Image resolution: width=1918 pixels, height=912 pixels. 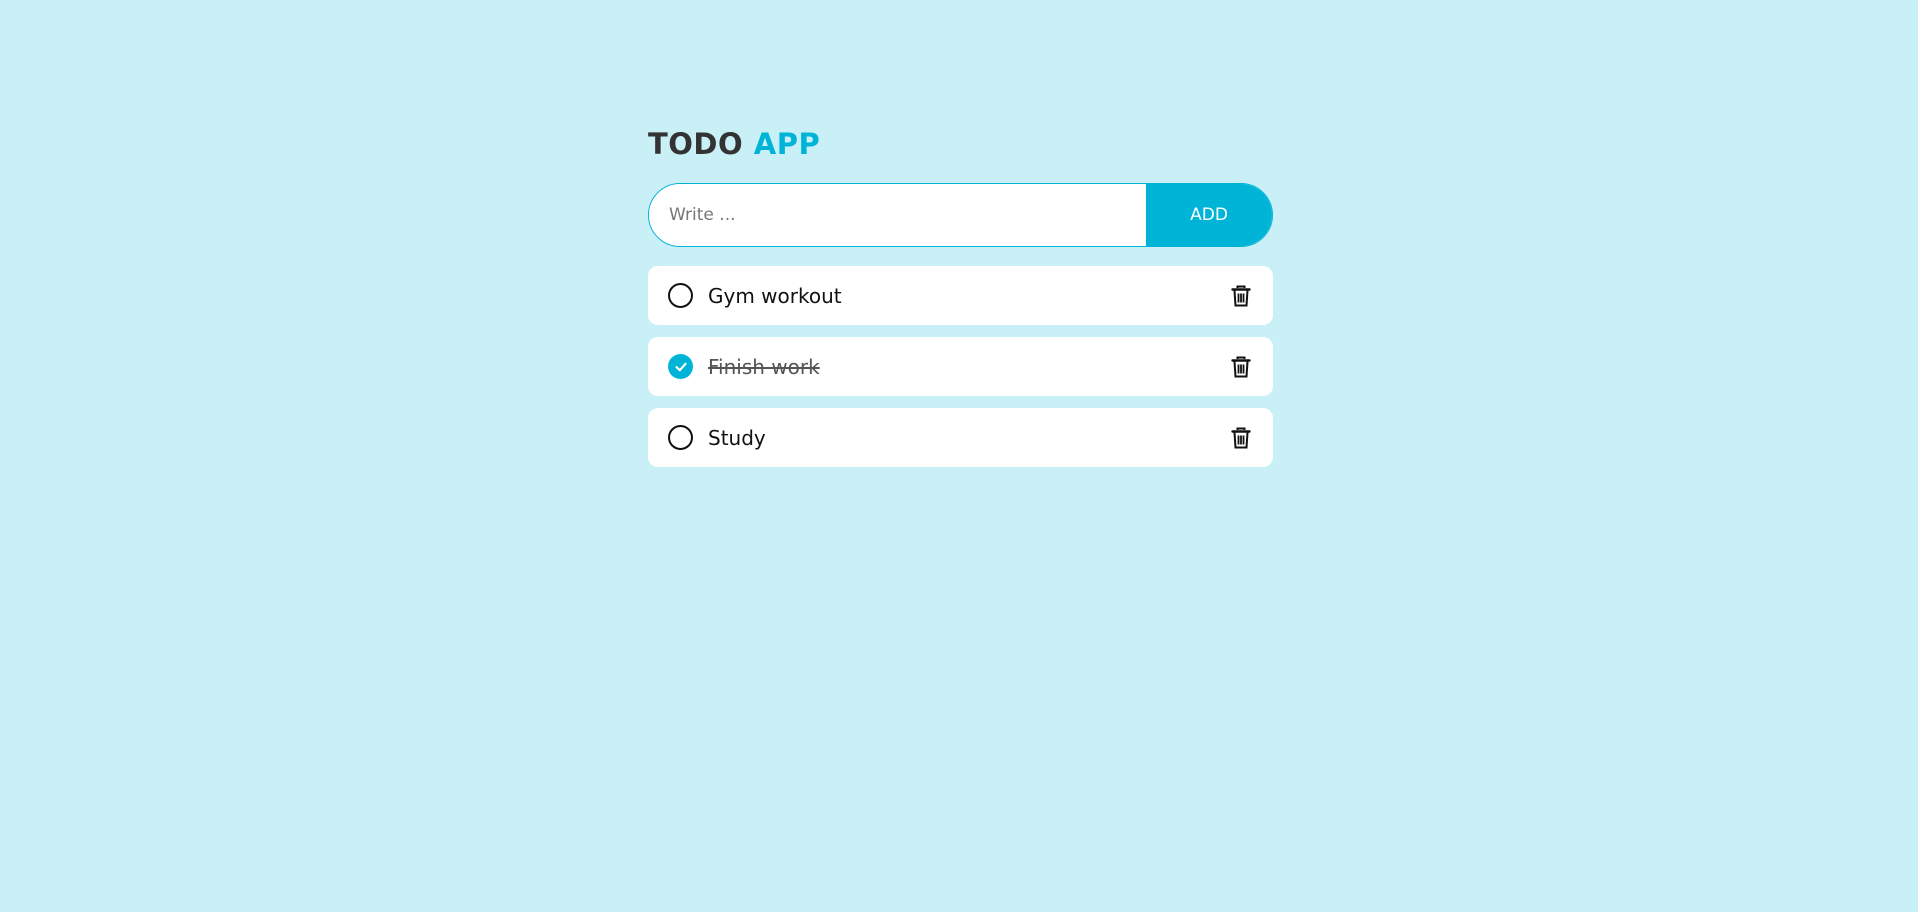 I want to click on todo-input, so click(x=897, y=215).